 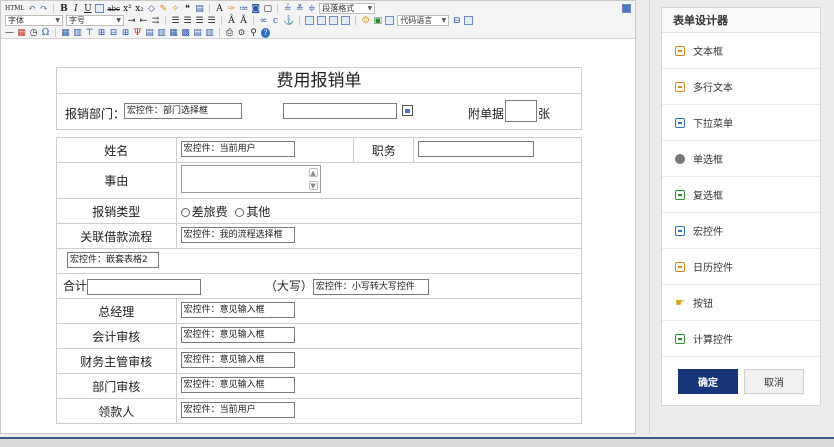 What do you see at coordinates (219, 9) in the screenshot?
I see `font-color-icon: A` at bounding box center [219, 9].